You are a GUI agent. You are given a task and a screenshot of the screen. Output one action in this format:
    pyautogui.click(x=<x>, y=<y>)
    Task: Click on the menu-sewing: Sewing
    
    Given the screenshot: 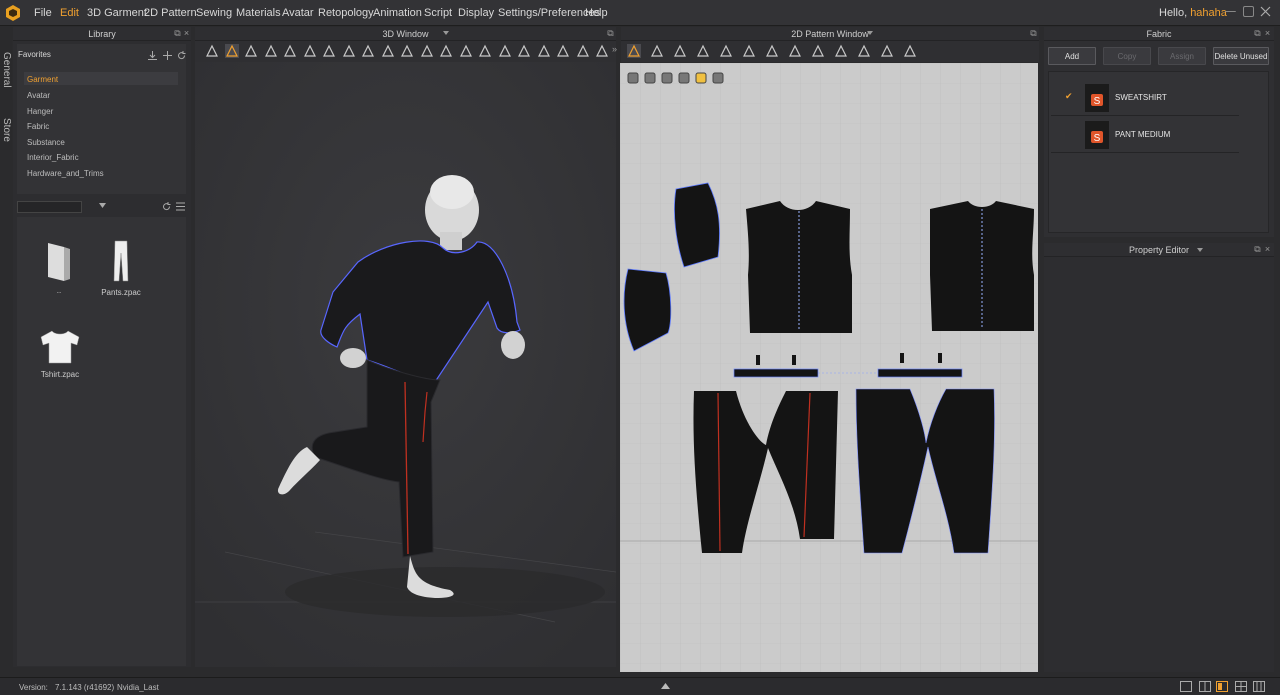 What is the action you would take?
    pyautogui.click(x=214, y=13)
    